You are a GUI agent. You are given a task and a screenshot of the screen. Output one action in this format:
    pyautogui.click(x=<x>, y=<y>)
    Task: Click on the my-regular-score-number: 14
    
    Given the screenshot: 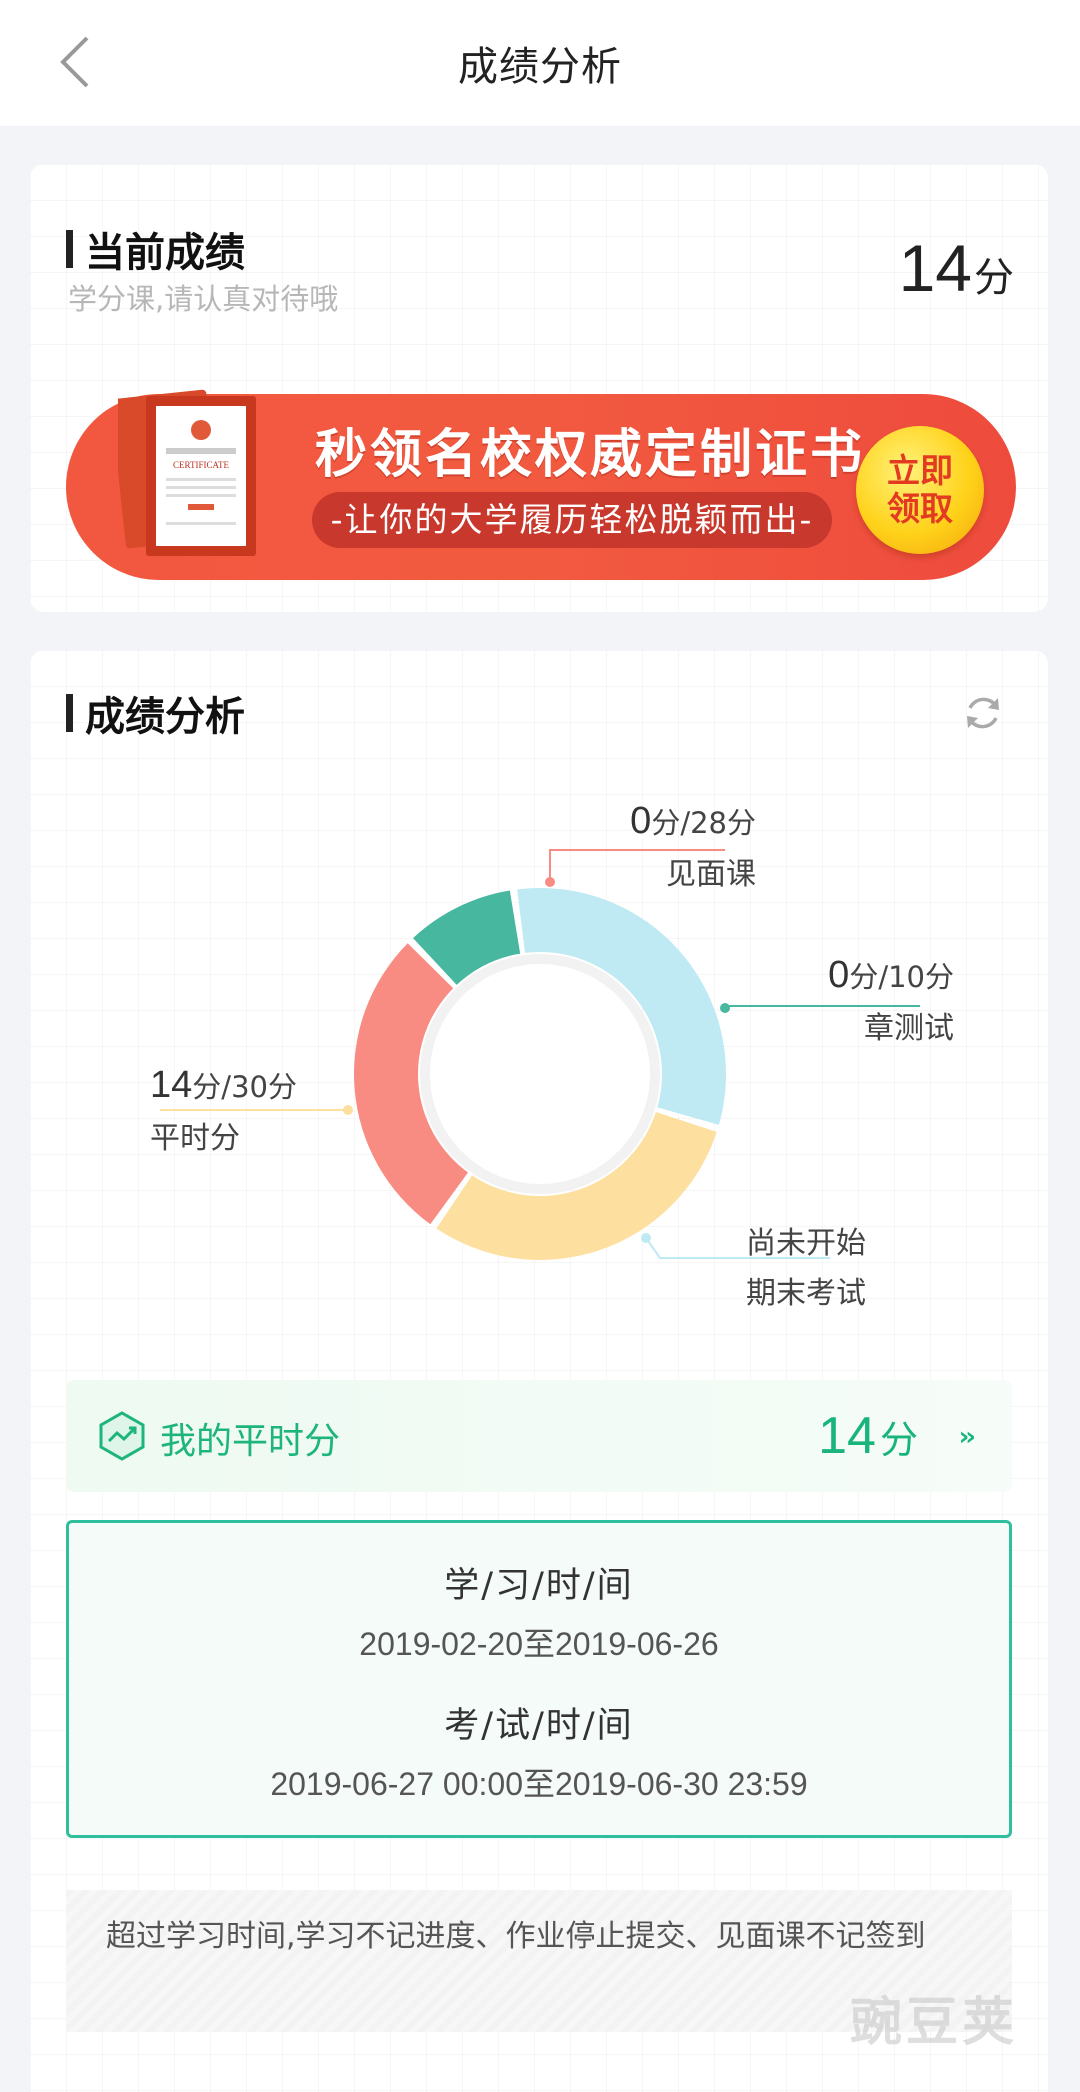 What is the action you would take?
    pyautogui.click(x=847, y=1436)
    